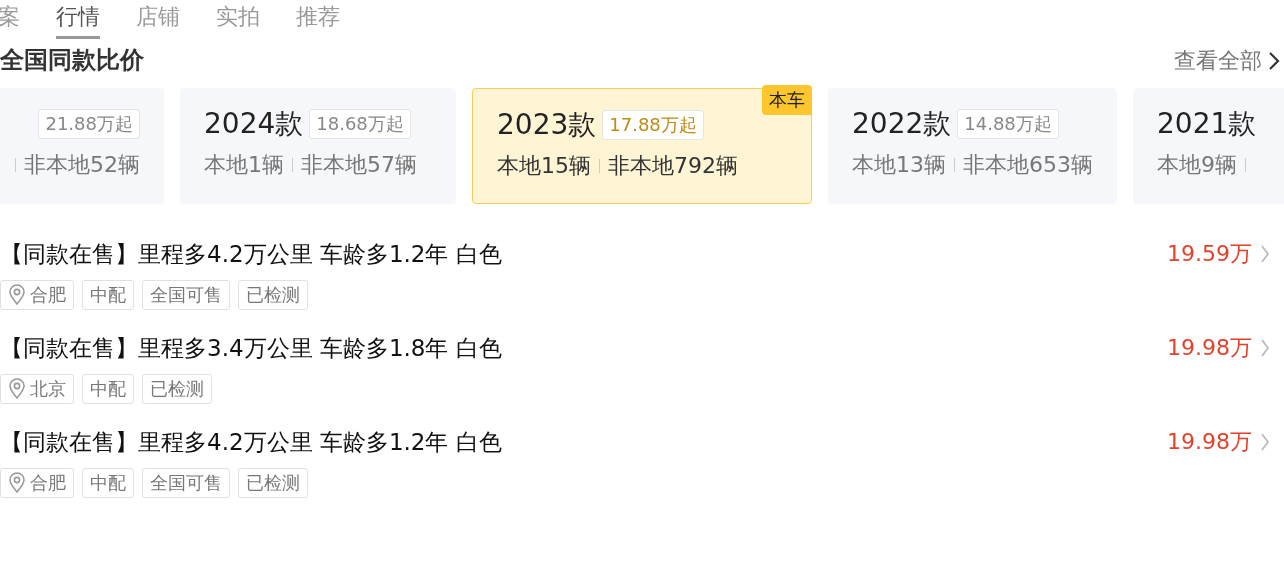  What do you see at coordinates (899, 165) in the screenshot?
I see `local-count: 本地13辆` at bounding box center [899, 165].